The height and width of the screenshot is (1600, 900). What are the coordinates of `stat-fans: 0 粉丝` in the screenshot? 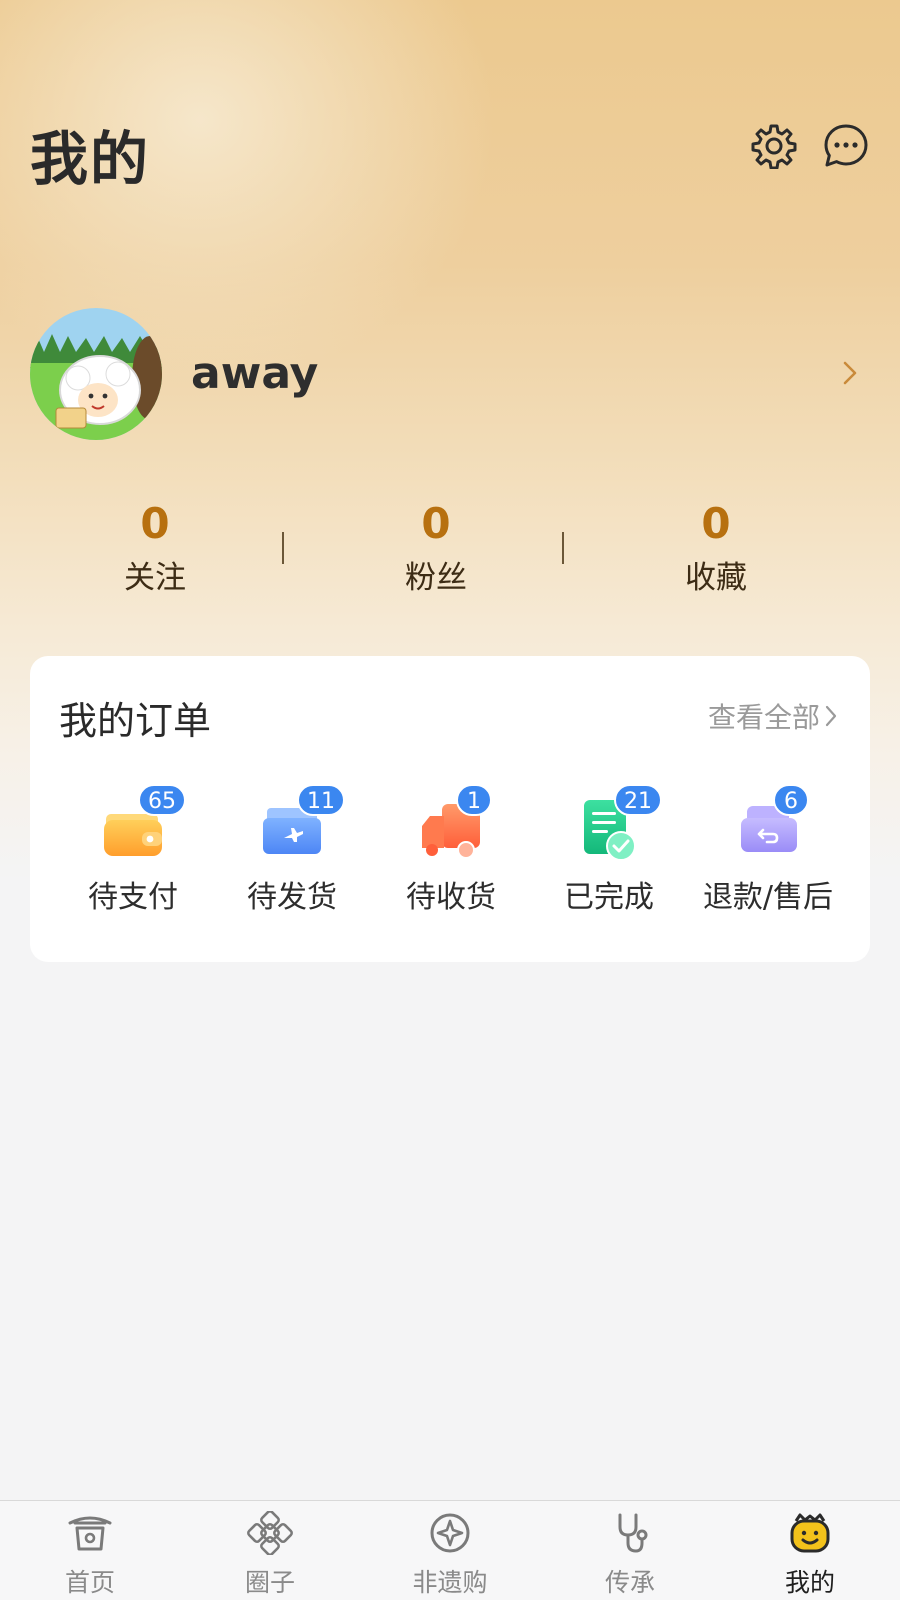 It's located at (436, 548).